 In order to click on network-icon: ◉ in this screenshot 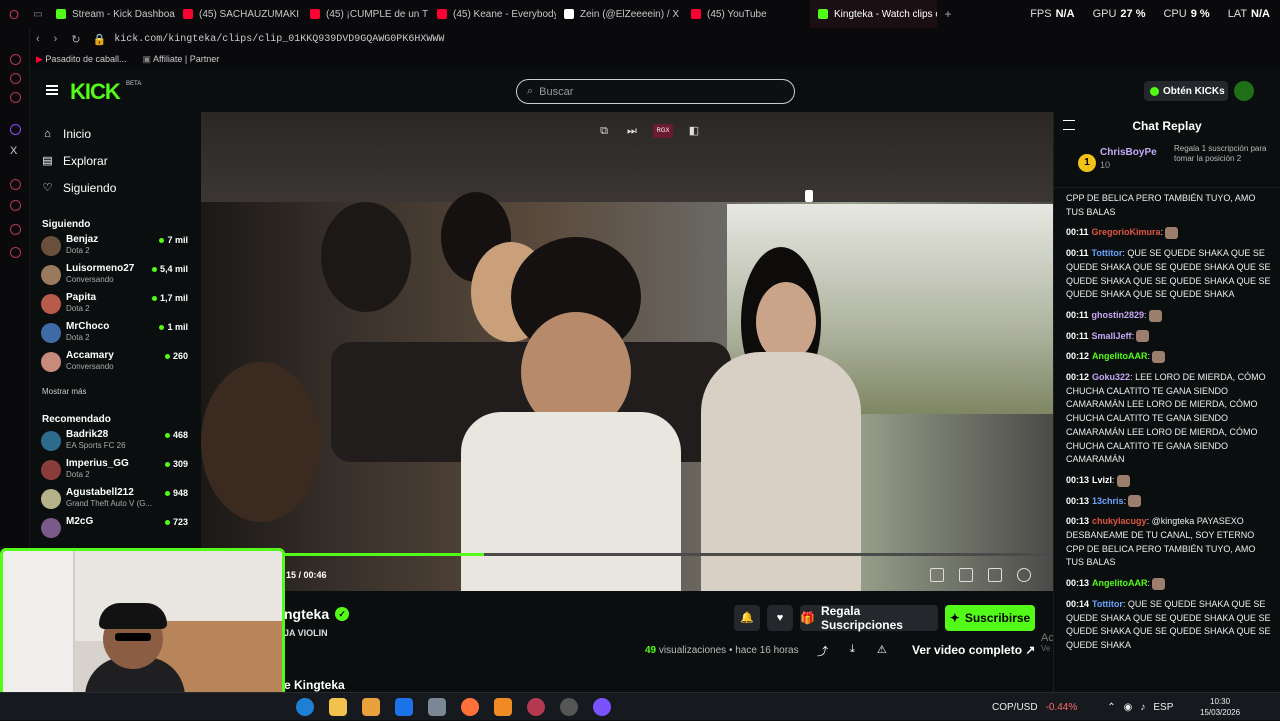, I will do `click(1128, 707)`.